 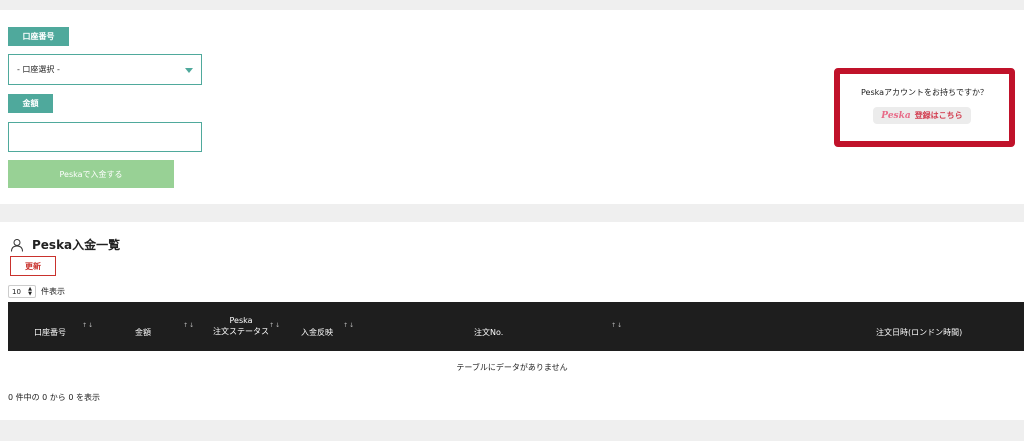 I want to click on empty-table-message: テーブルにデータがありません, so click(x=512, y=367).